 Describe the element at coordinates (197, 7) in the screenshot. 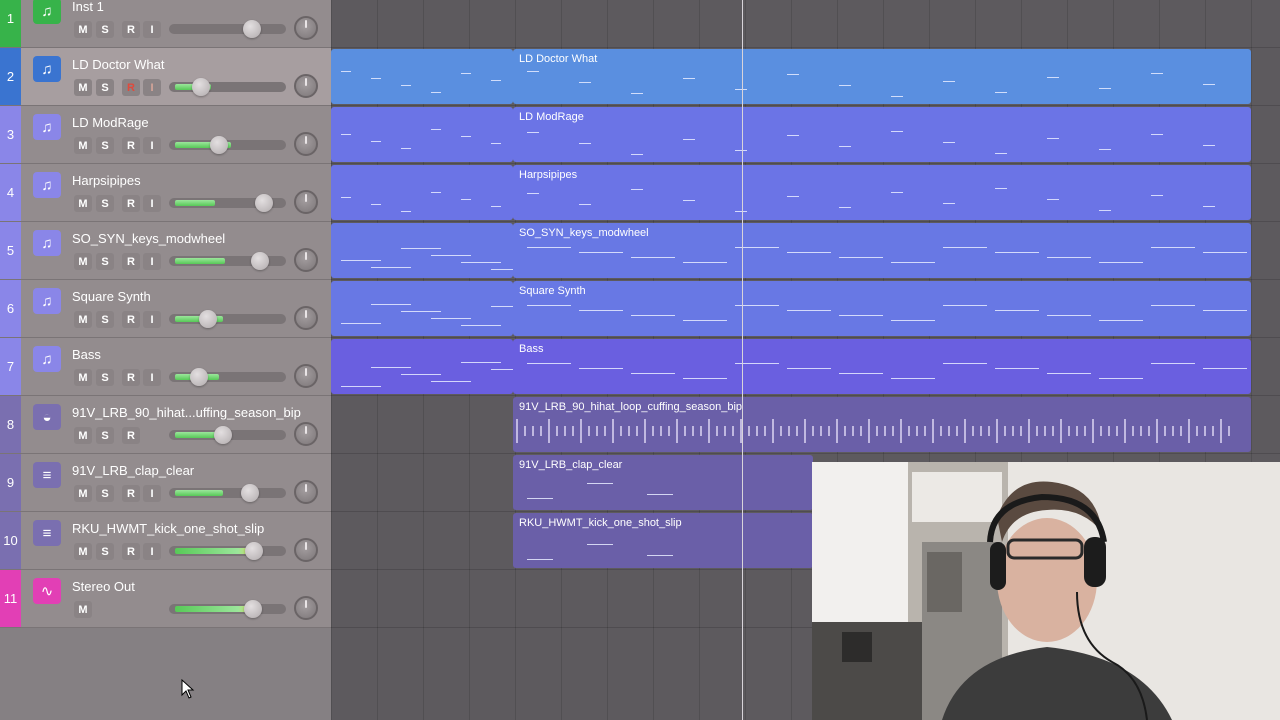

I see `track-name: Inst 1` at that location.